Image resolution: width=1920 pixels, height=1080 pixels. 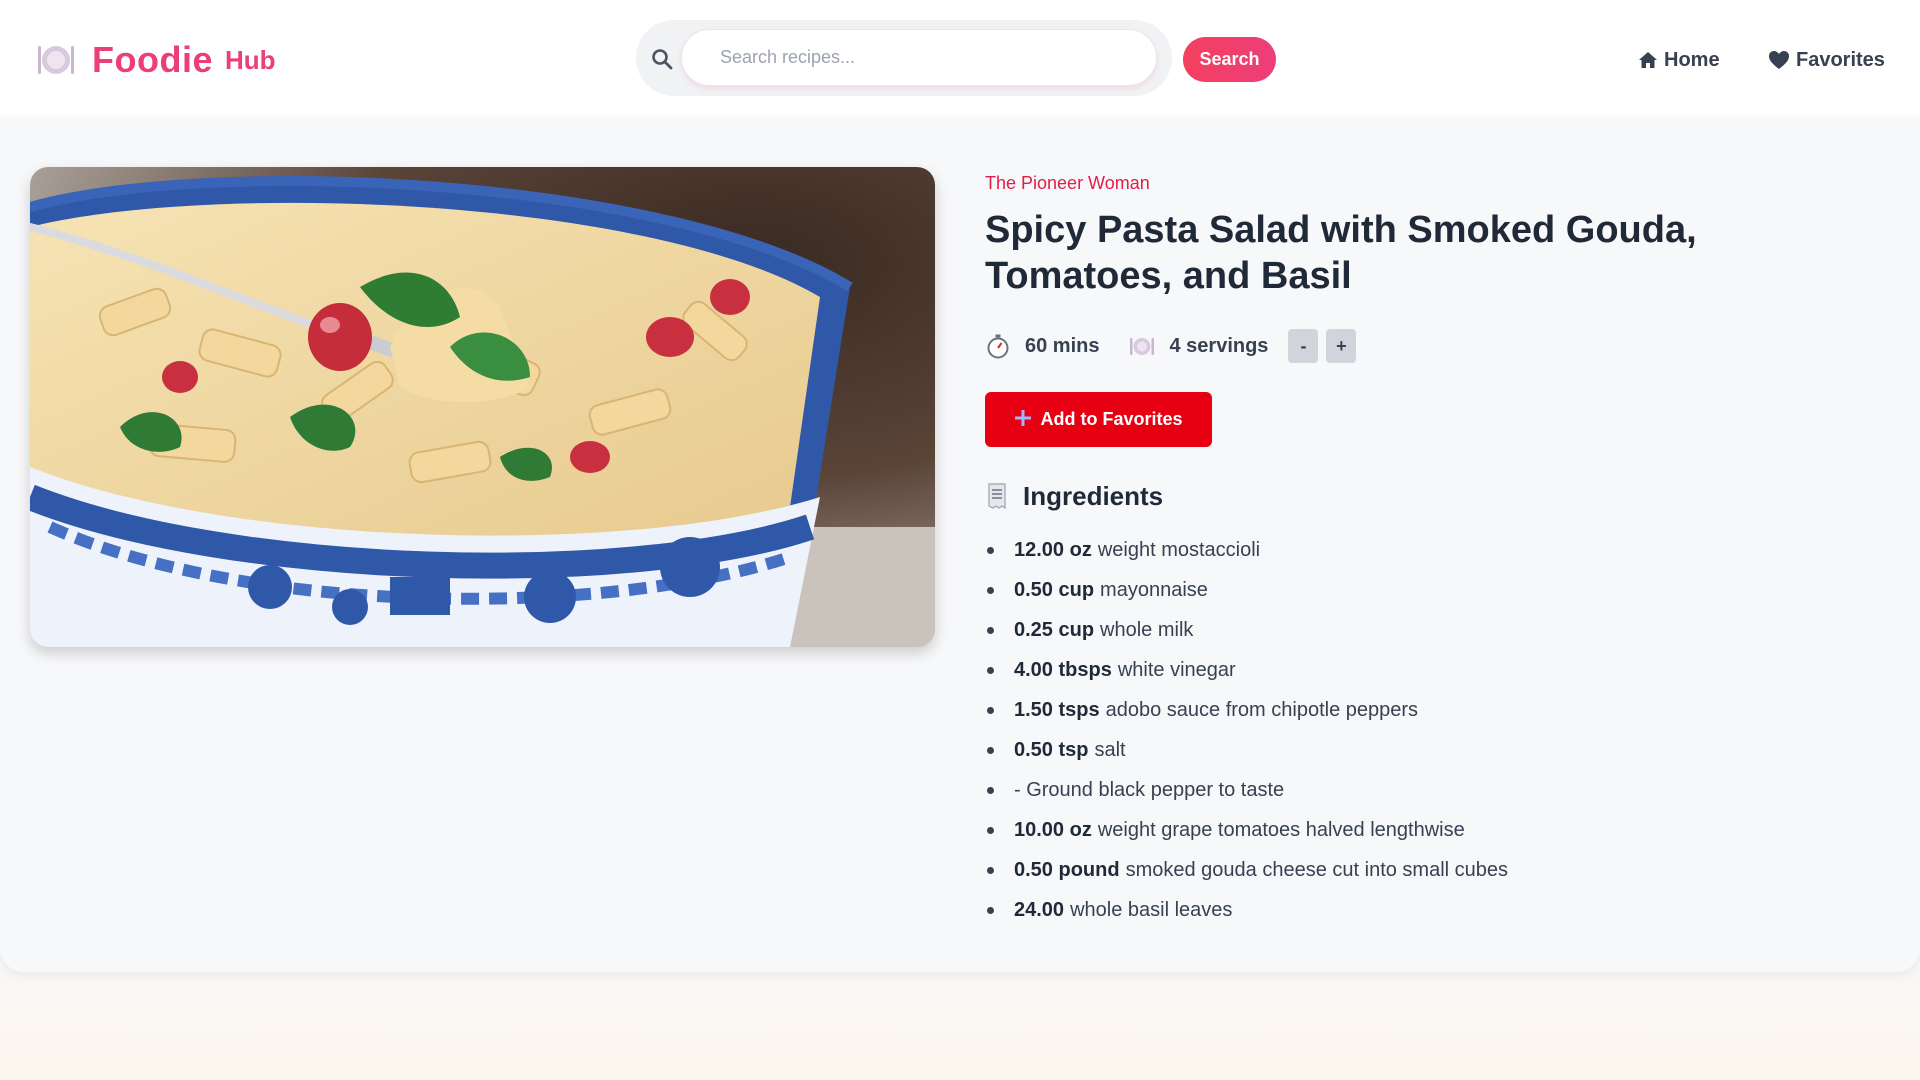 What do you see at coordinates (919, 57) in the screenshot?
I see `search-input` at bounding box center [919, 57].